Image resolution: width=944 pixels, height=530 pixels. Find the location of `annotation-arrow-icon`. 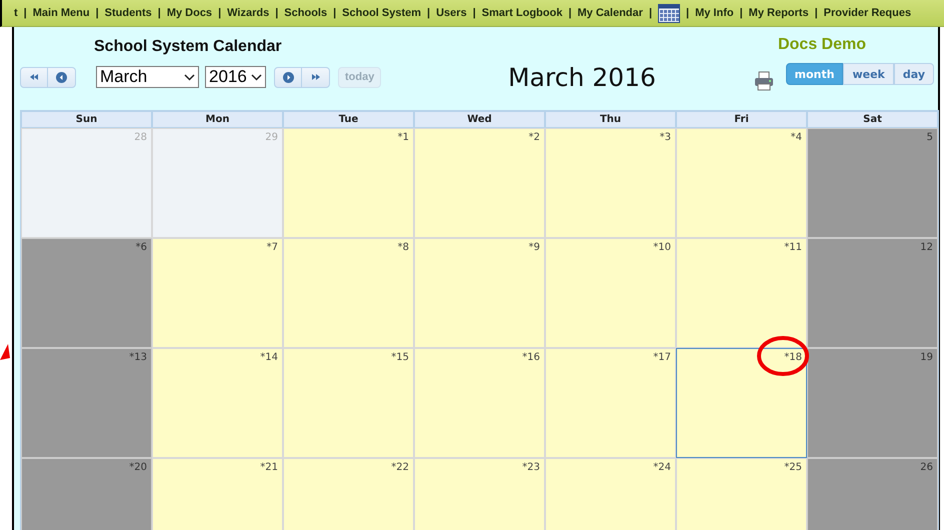

annotation-arrow-icon is located at coordinates (5, 352).